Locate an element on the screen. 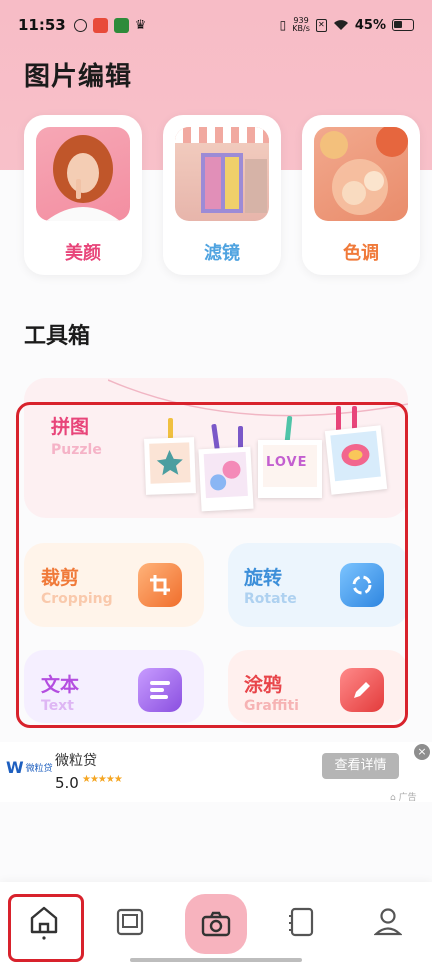 Image resolution: width=432 pixels, height=964 pixels. feature-label-tone: 色调 is located at coordinates (361, 253).